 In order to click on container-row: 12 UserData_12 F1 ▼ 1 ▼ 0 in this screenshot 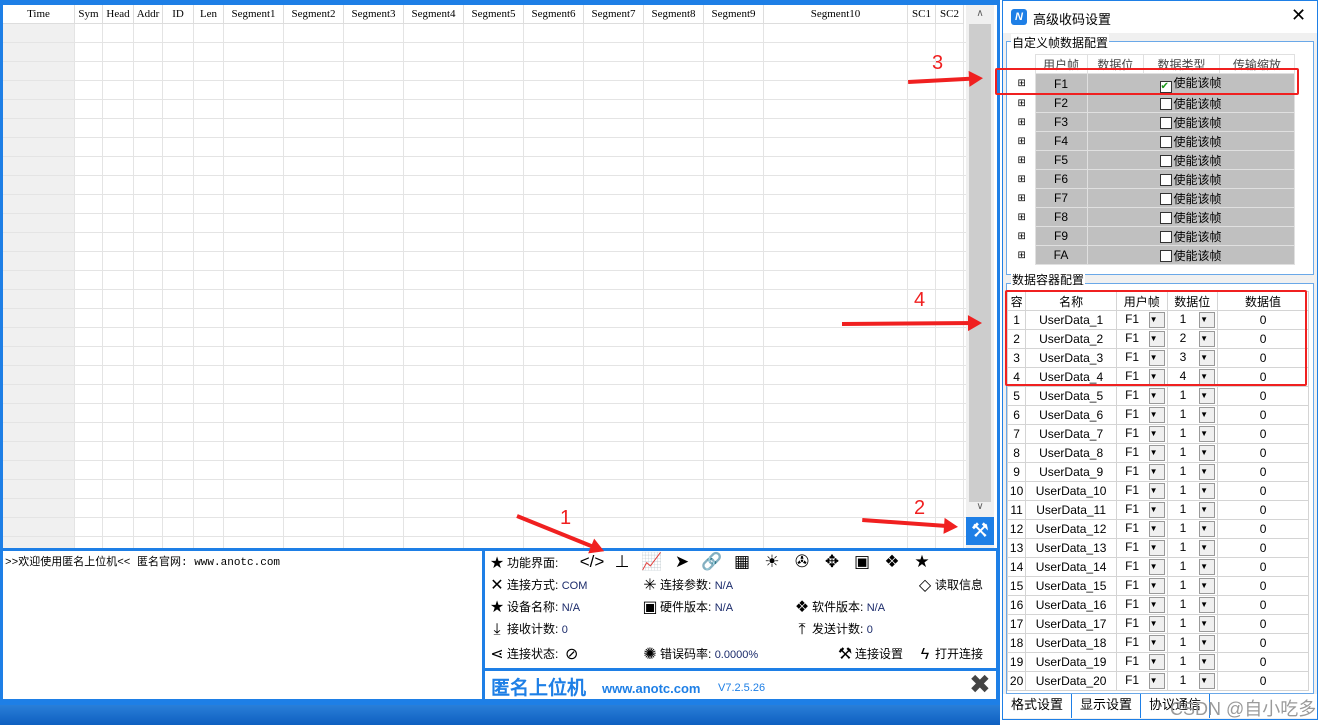, I will do `click(1157, 529)`.